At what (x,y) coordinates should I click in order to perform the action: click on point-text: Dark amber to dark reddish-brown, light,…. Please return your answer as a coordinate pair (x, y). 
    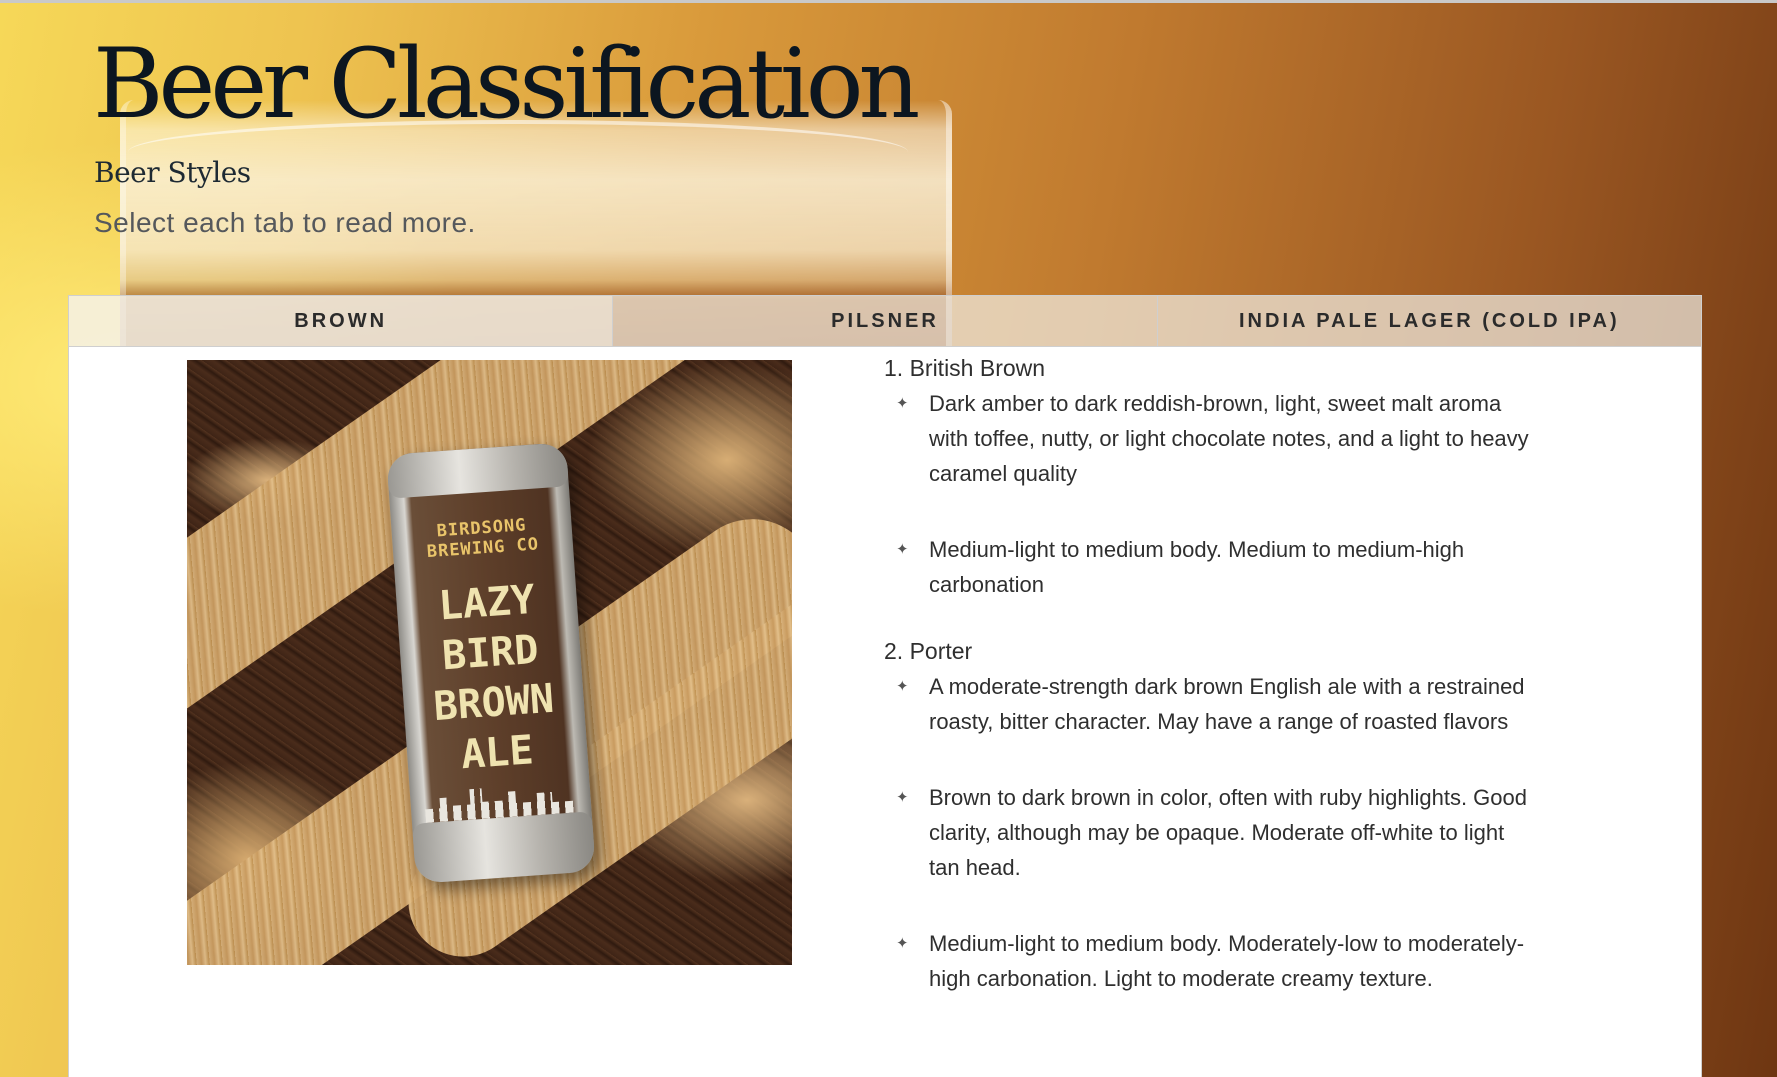
    Looking at the image, I should click on (1229, 438).